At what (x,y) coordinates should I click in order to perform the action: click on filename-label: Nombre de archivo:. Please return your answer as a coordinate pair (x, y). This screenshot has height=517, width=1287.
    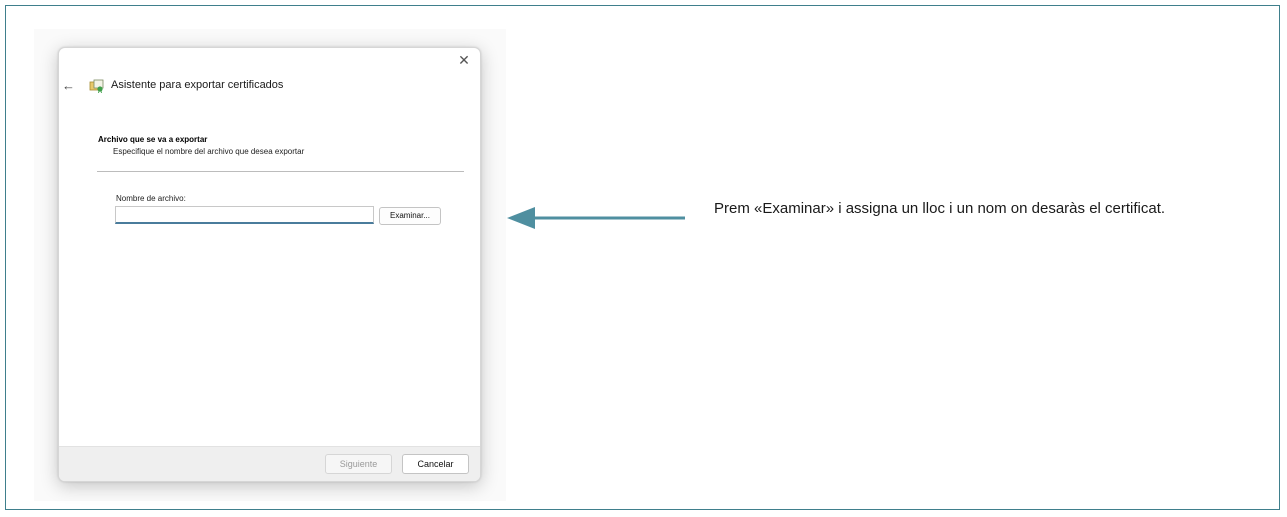
    Looking at the image, I should click on (151, 198).